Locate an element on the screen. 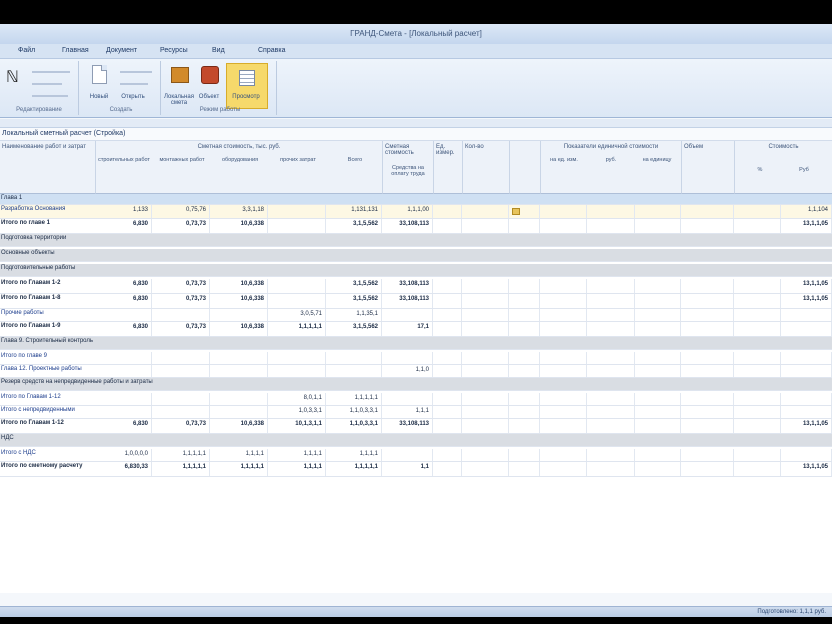 The height and width of the screenshot is (624, 832). table-row: Итого по Главам 1-12 8,0,1,1 1,1,1,1,1 is located at coordinates (416, 399).